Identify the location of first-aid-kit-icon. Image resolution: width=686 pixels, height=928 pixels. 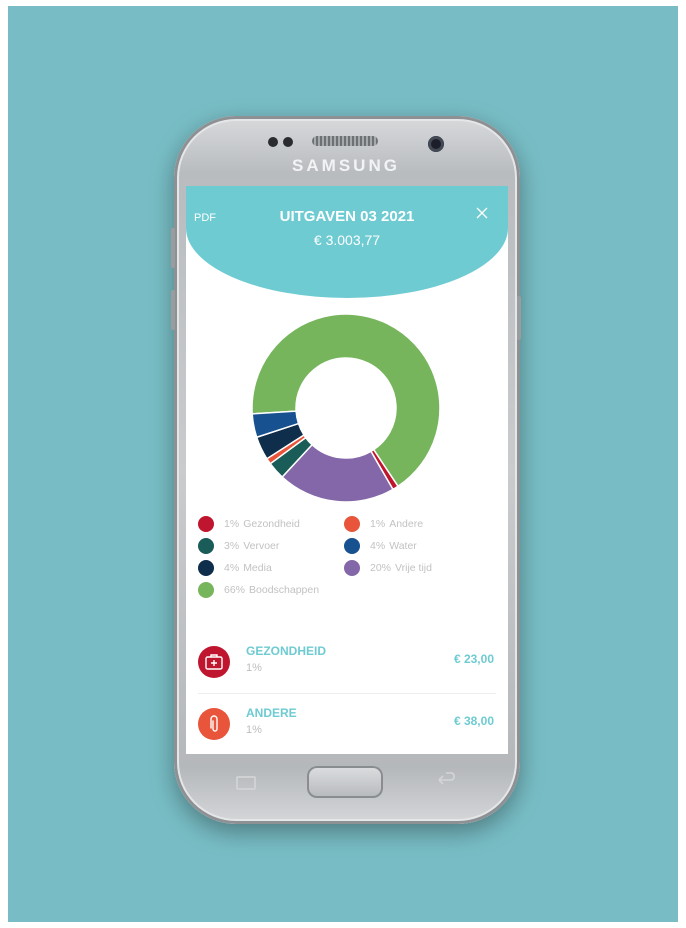
(214, 662).